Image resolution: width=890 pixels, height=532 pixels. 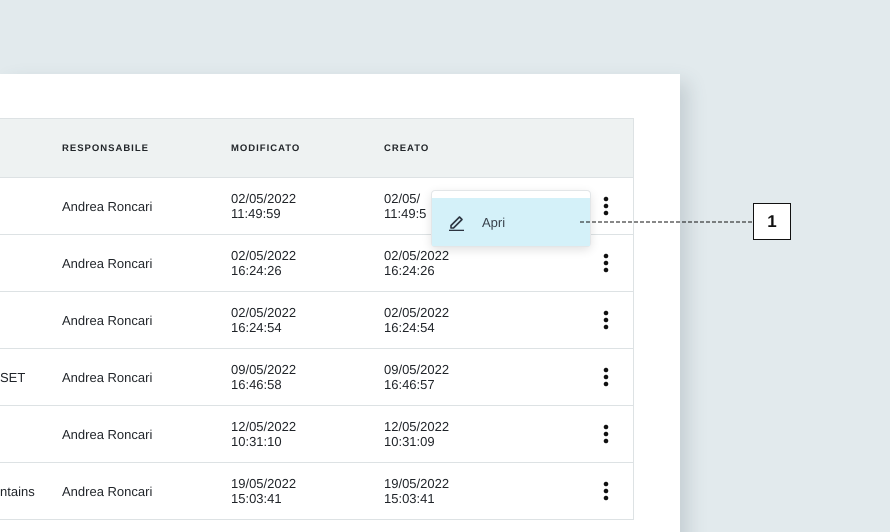 I want to click on table-cell: ntains, so click(x=17, y=491).